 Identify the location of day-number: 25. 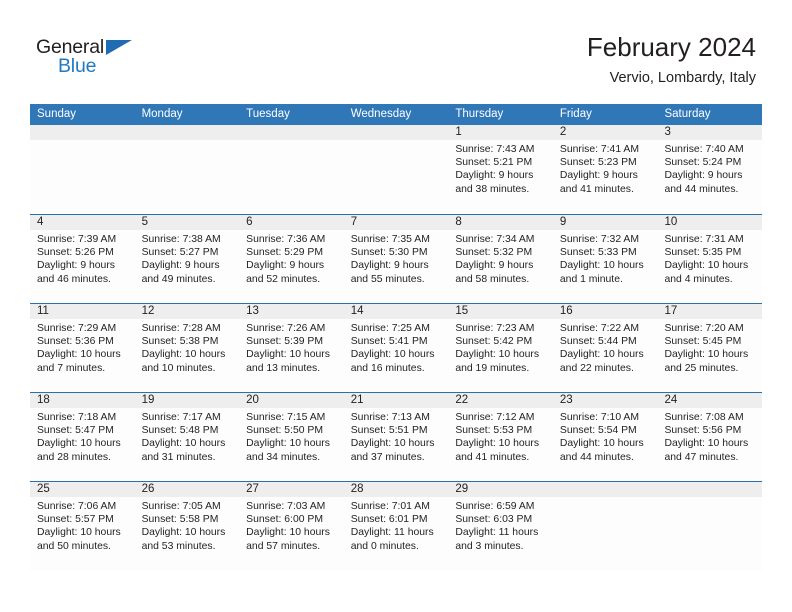
(82, 489).